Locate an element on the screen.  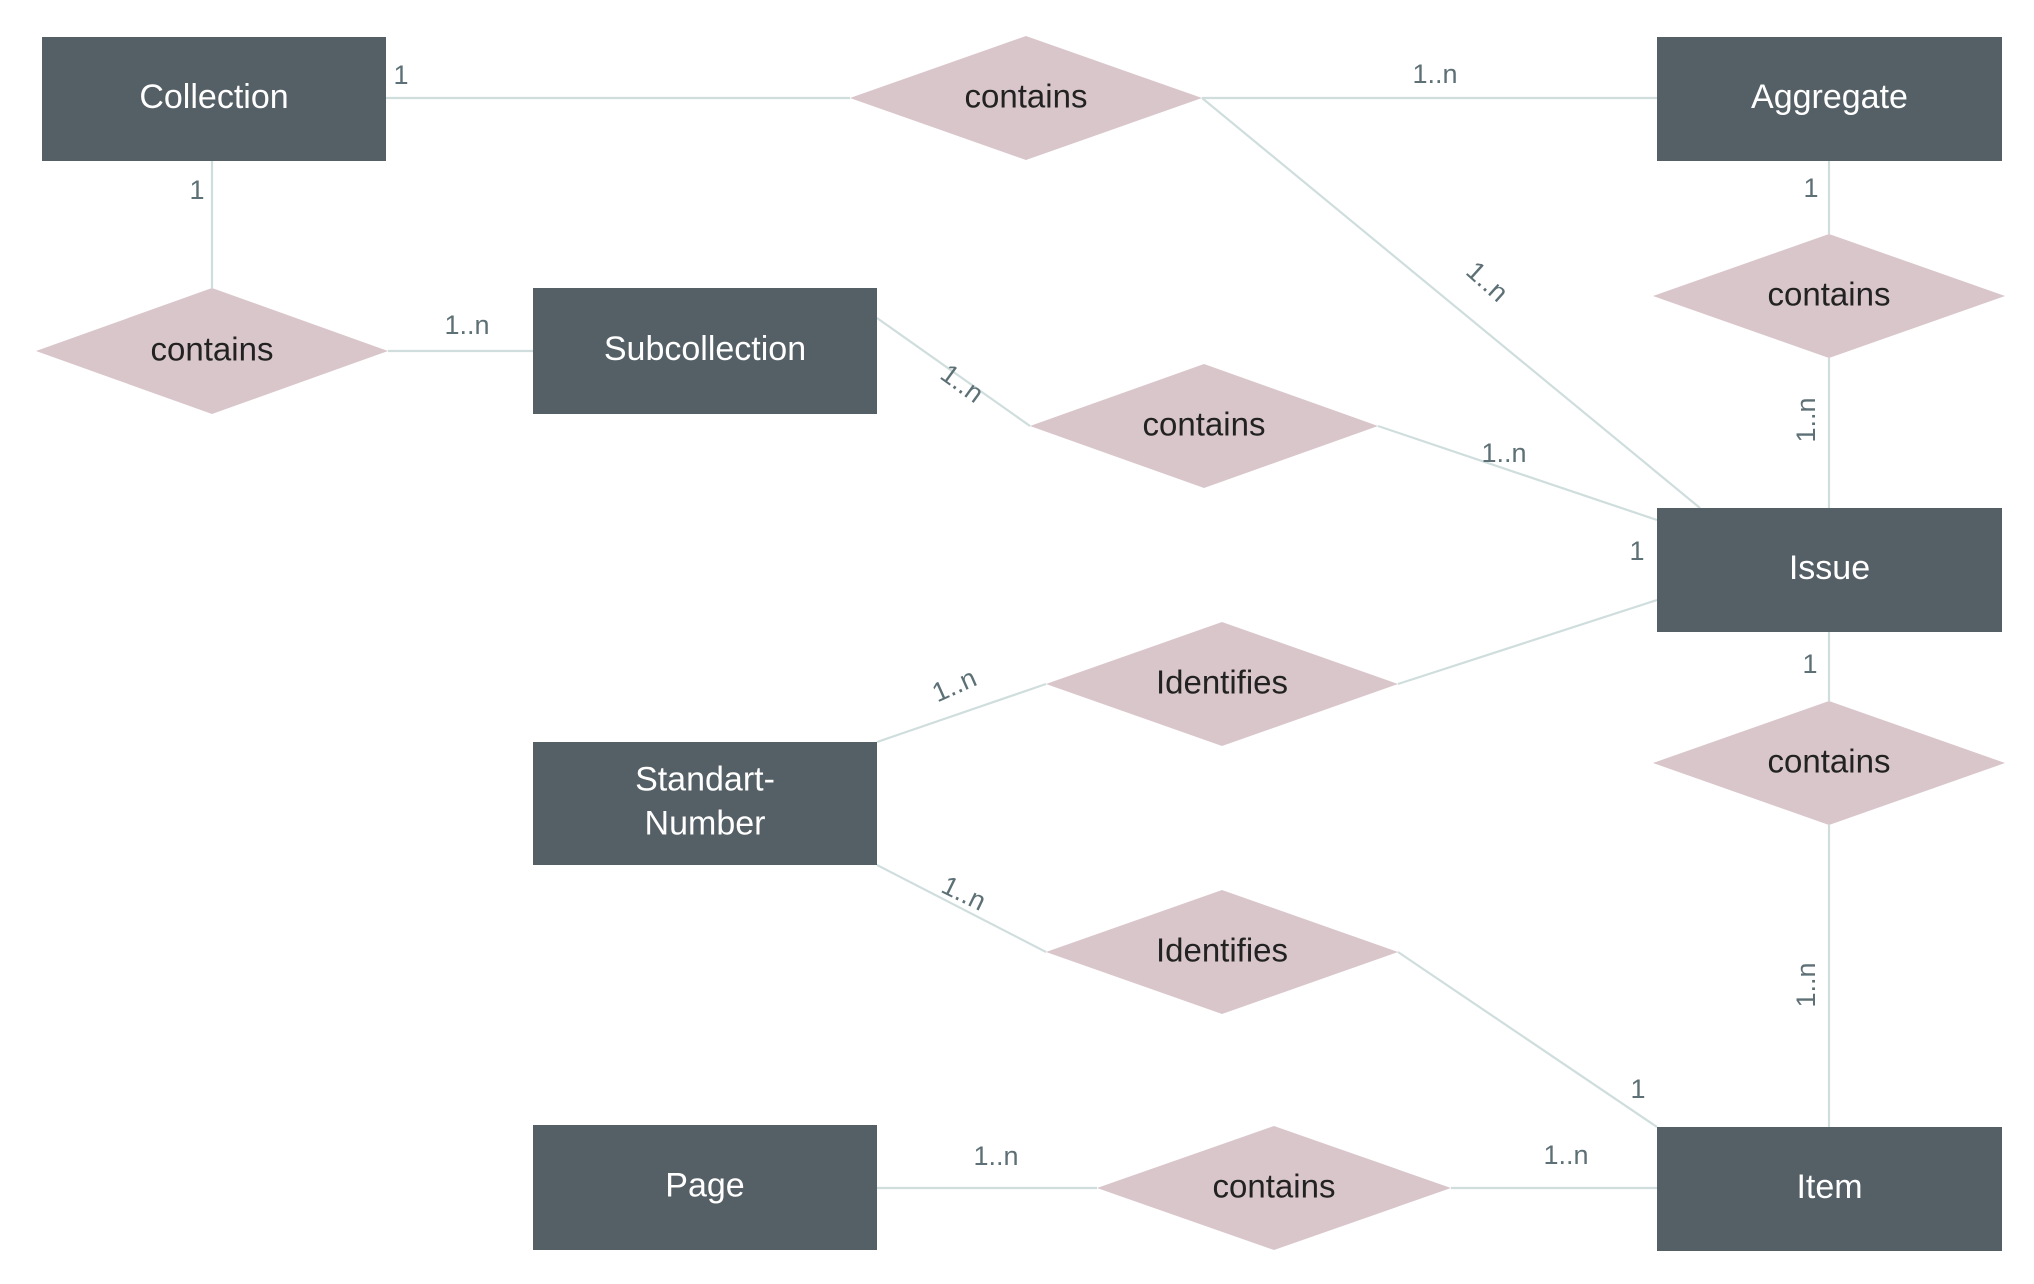
entity-page: Page is located at coordinates (705, 1187).